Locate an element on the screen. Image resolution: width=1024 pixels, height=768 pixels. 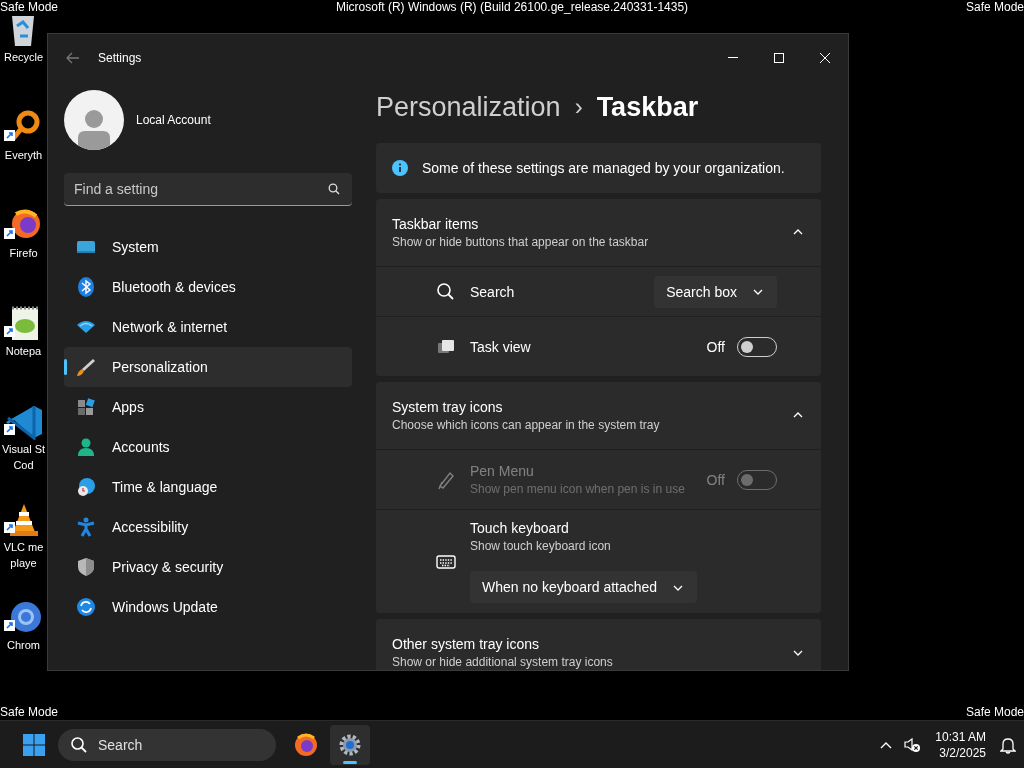
paintbrush-icon is located at coordinates (86, 367).